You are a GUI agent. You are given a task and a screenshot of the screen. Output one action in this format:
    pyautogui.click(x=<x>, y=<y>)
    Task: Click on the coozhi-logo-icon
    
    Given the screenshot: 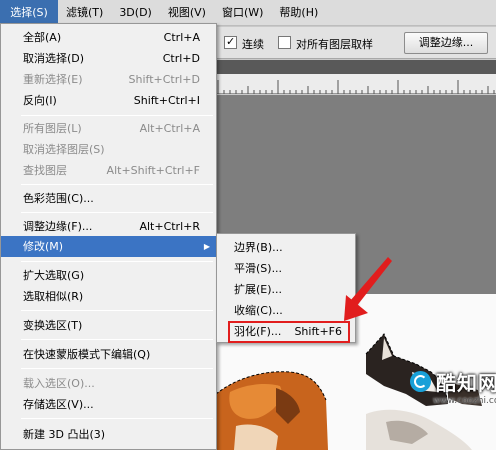 What is the action you would take?
    pyautogui.click(x=420, y=381)
    